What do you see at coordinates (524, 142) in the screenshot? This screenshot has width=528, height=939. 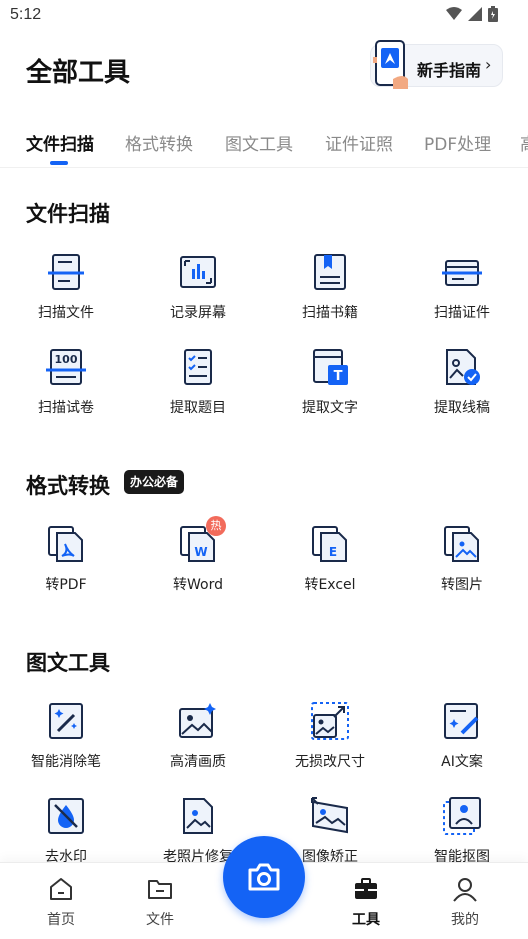 I see `tab-more: 高` at bounding box center [524, 142].